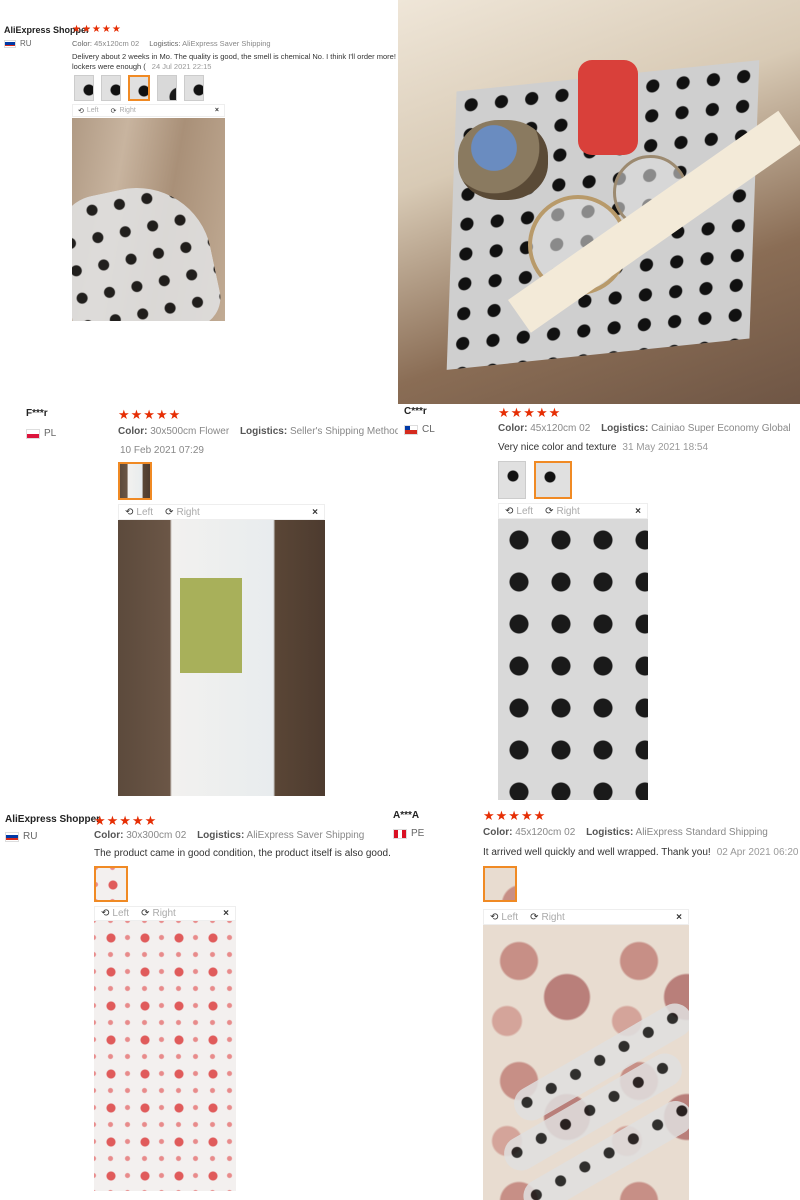 This screenshot has height=1200, width=800. What do you see at coordinates (515, 815) in the screenshot?
I see `rating-stars: ★★★★★` at bounding box center [515, 815].